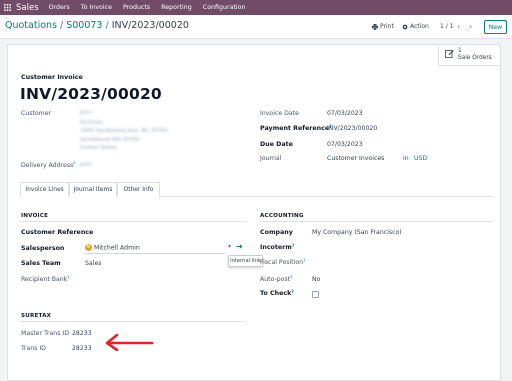  What do you see at coordinates (357, 232) in the screenshot?
I see `company-value: My Company (San Francisco)` at bounding box center [357, 232].